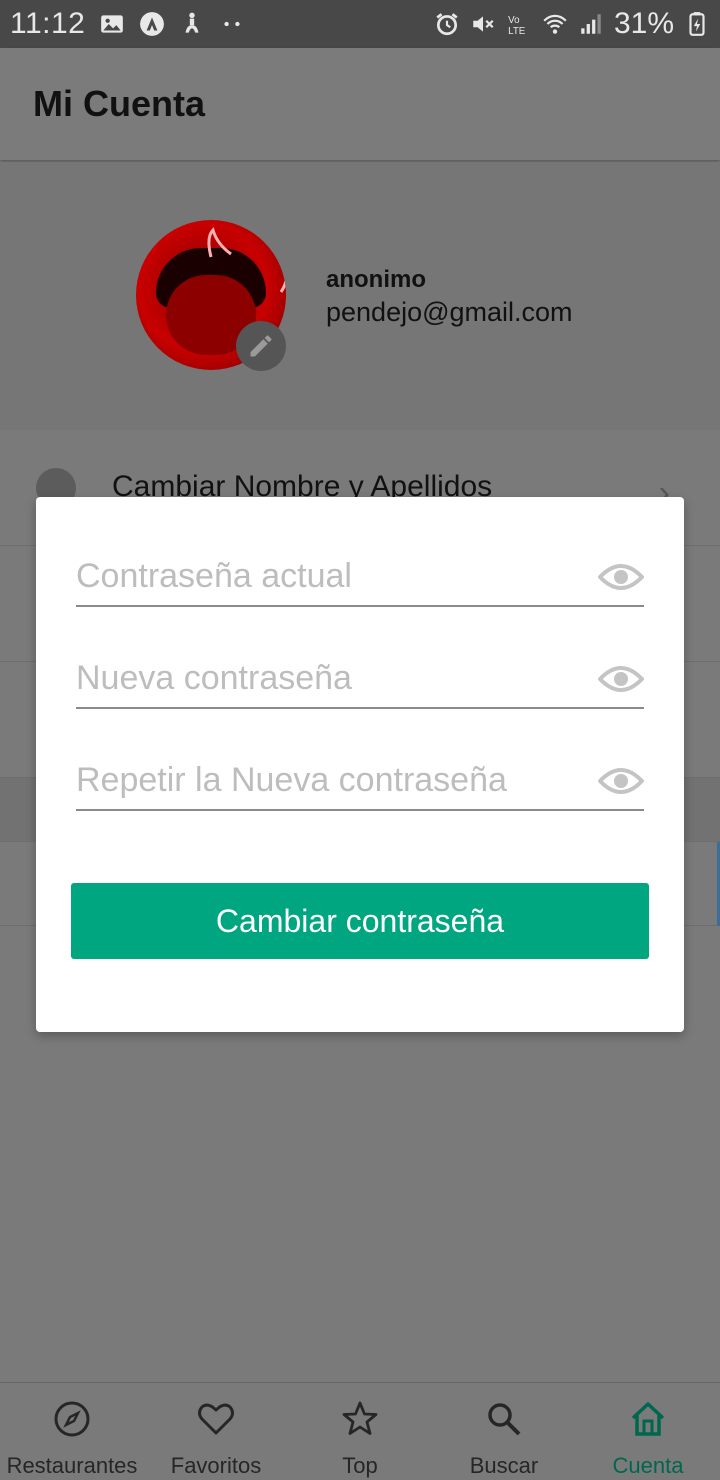 Image resolution: width=720 pixels, height=1480 pixels. What do you see at coordinates (360, 1465) in the screenshot?
I see `nav-label: Top` at bounding box center [360, 1465].